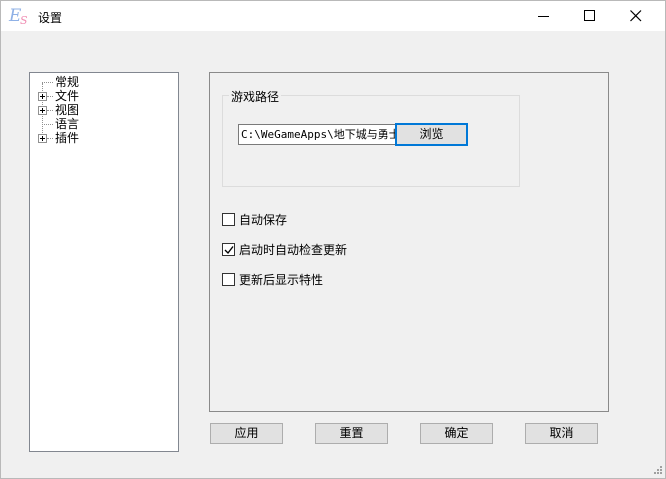 Image resolution: width=666 pixels, height=479 pixels. What do you see at coordinates (67, 138) in the screenshot?
I see `tree-item-label: 插件` at bounding box center [67, 138].